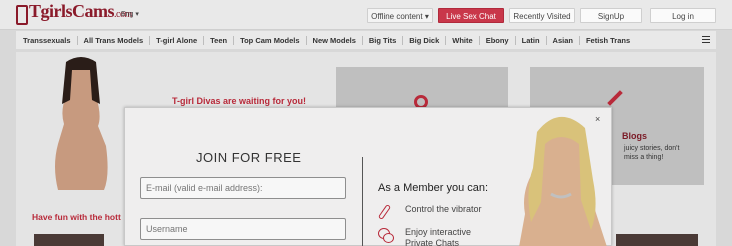 This screenshot has height=246, width=732. I want to click on username-field, so click(243, 229).